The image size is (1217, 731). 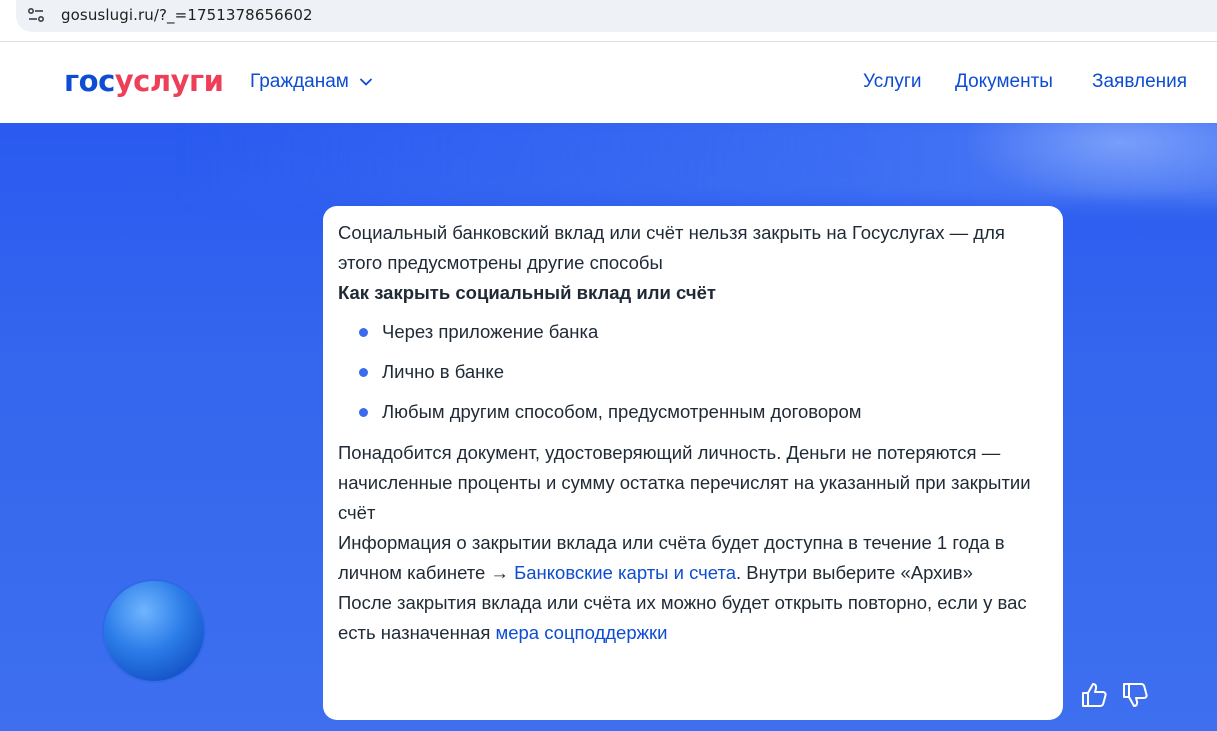 I want to click on chevron-down-icon, so click(x=365, y=82).